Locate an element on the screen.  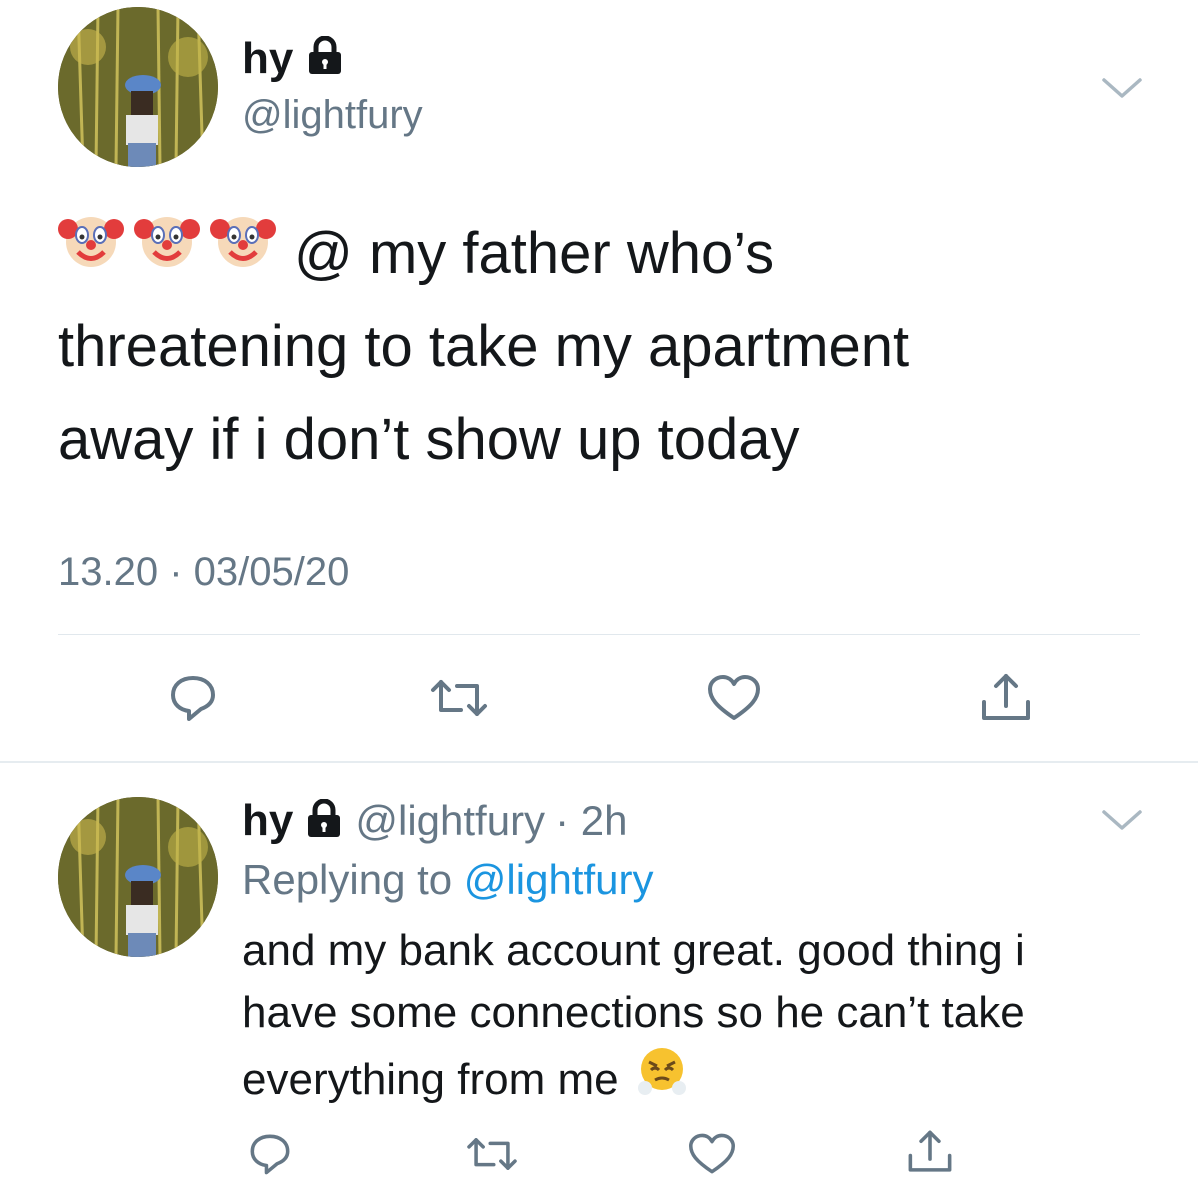
timestamp: 13.20 · 03/05/20 is located at coordinates (203, 572).